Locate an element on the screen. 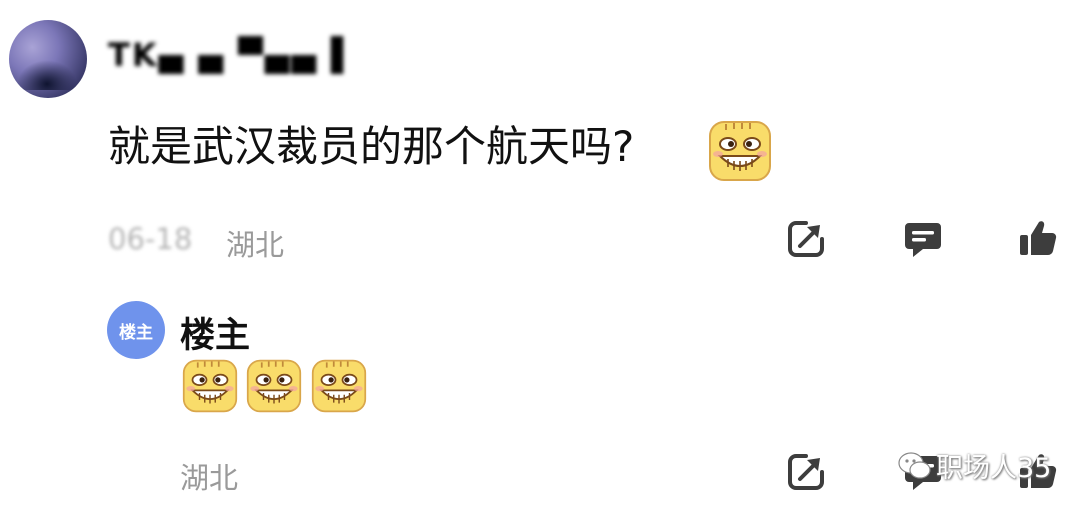 Image resolution: width=1080 pixels, height=511 pixels. commenter-username: TK▄ ▄ ▀▄▄ ▌ is located at coordinates (233, 55).